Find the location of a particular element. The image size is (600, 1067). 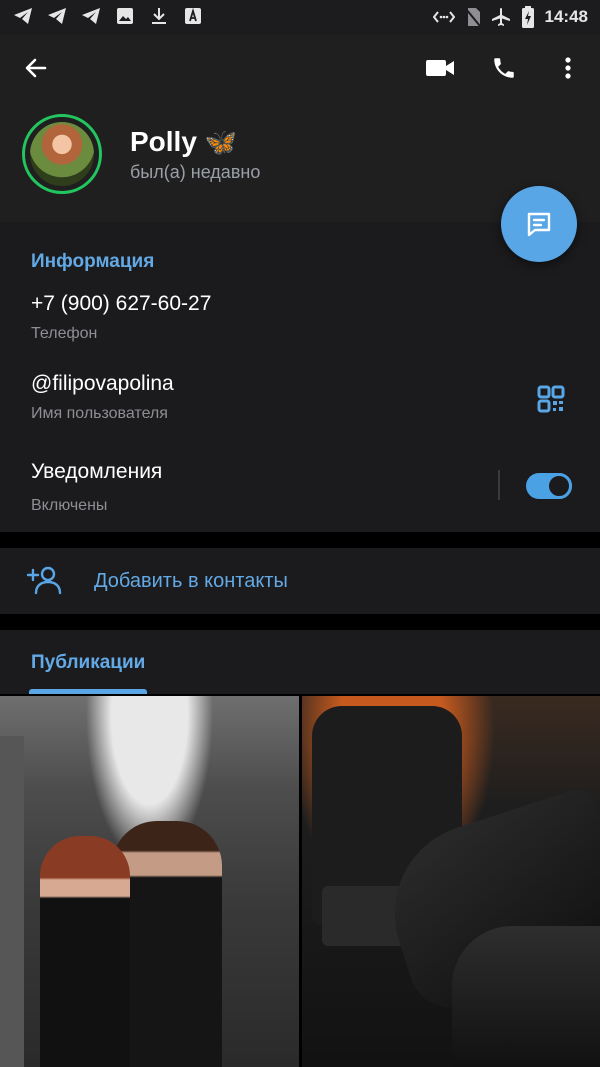

more-options-button is located at coordinates (568, 68).